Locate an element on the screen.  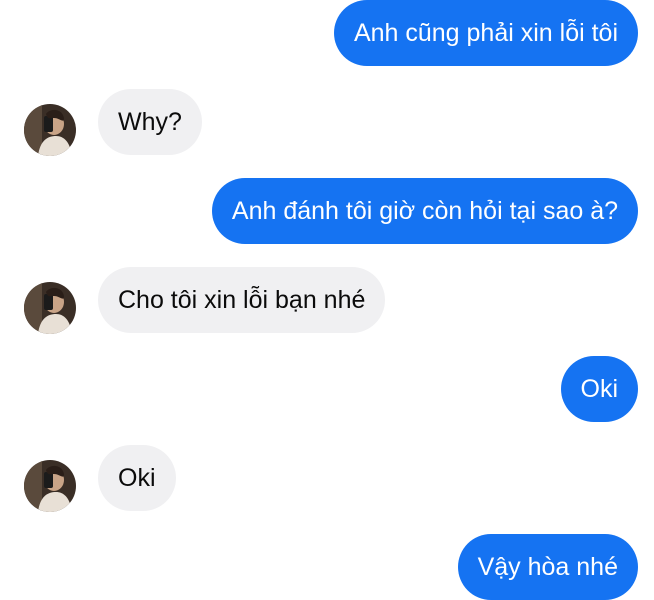
message-row-outgoing: Anh cũng phải xin lỗi tôi is located at coordinates (327, 33).